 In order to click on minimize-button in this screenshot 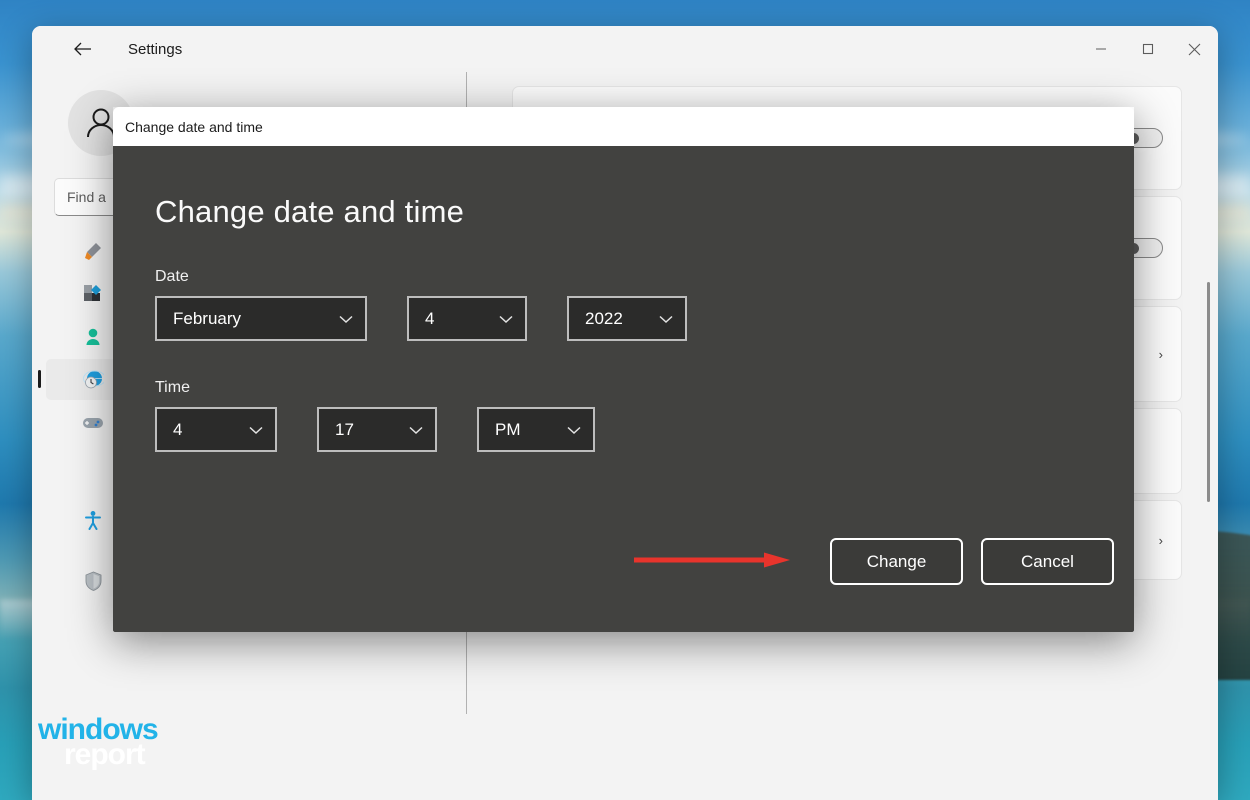, I will do `click(1100, 49)`.